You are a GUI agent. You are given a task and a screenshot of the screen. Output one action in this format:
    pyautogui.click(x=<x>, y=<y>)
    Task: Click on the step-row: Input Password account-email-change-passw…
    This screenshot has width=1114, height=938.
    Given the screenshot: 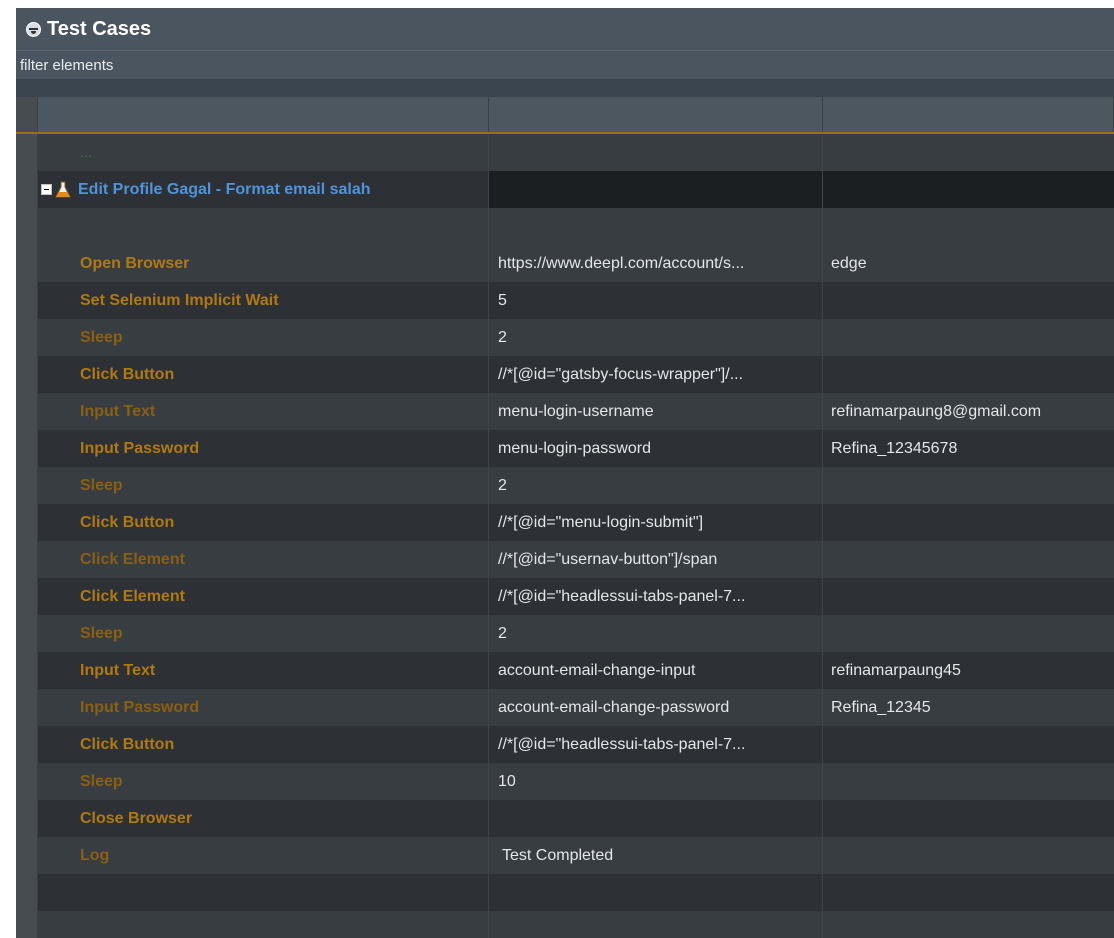 What is the action you would take?
    pyautogui.click(x=565, y=707)
    